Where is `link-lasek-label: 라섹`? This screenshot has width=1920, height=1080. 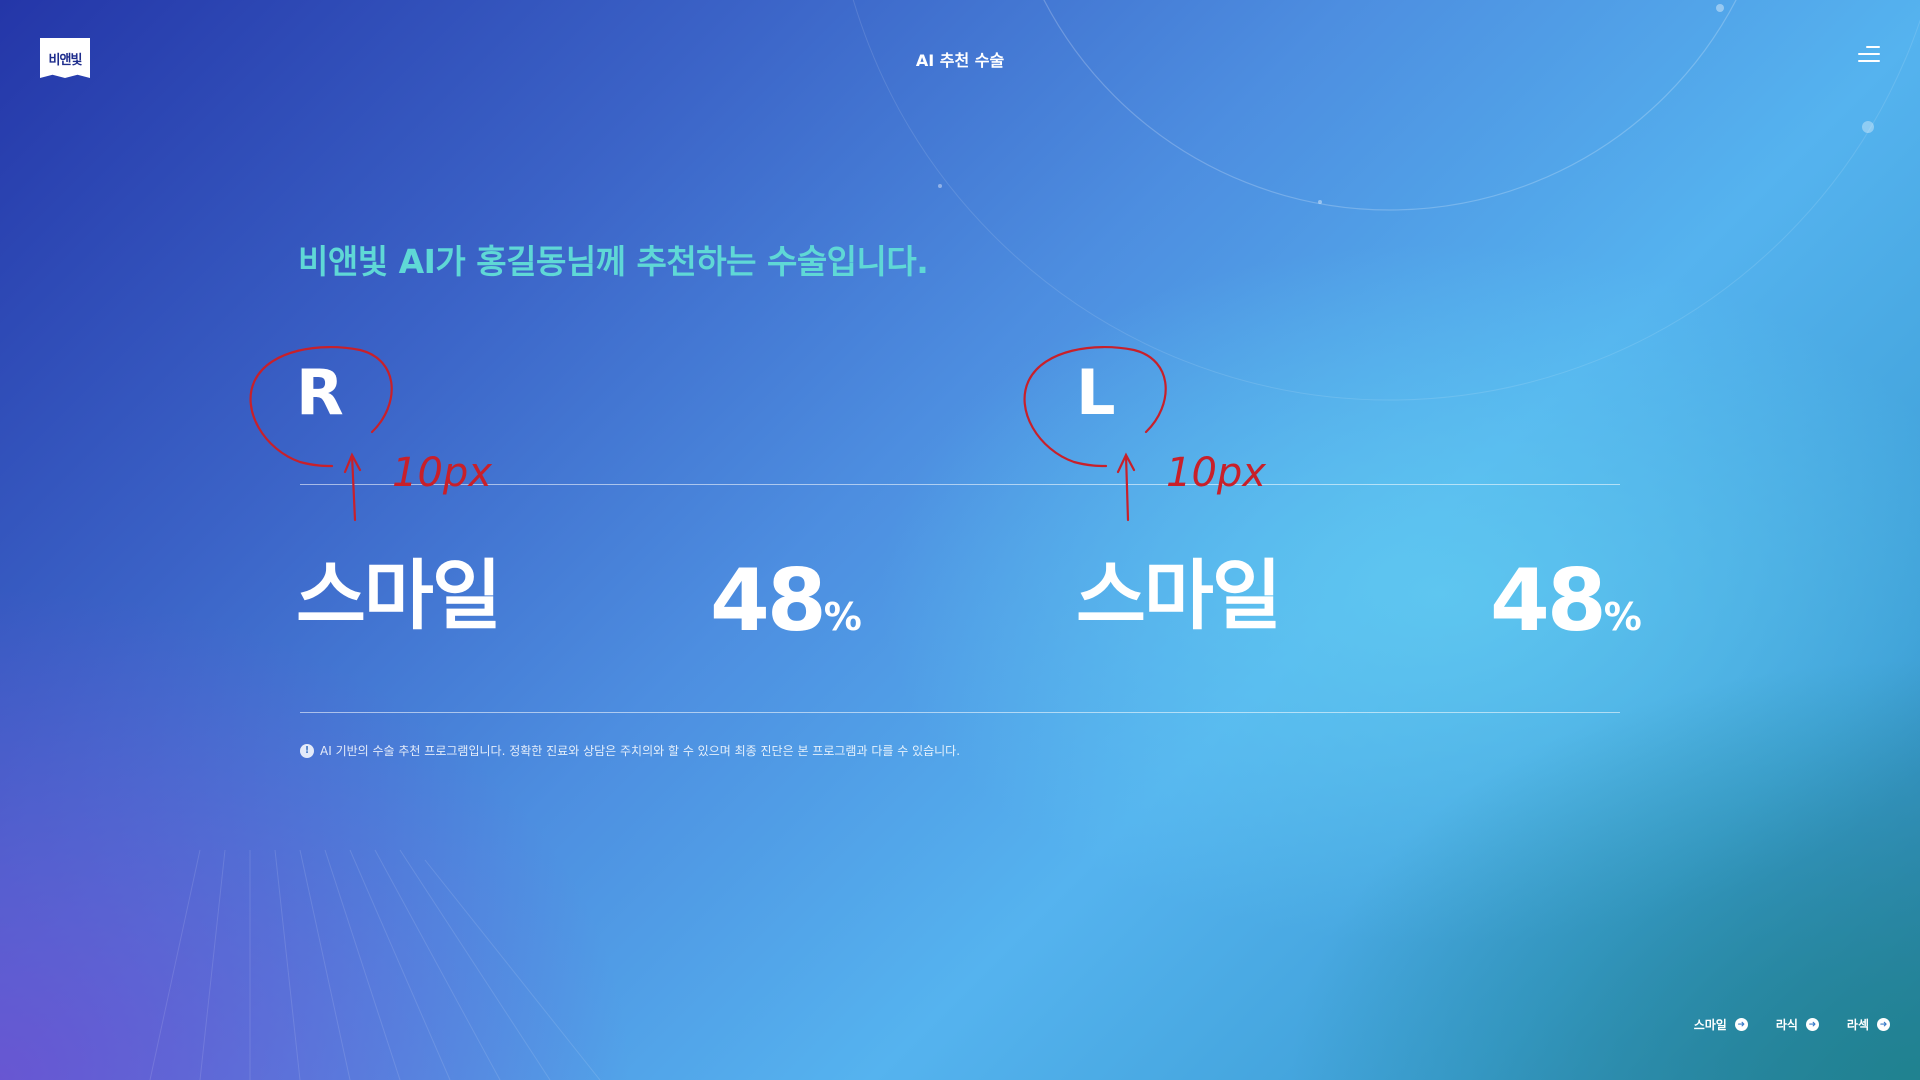 link-lasek-label: 라섹 is located at coordinates (1857, 1025).